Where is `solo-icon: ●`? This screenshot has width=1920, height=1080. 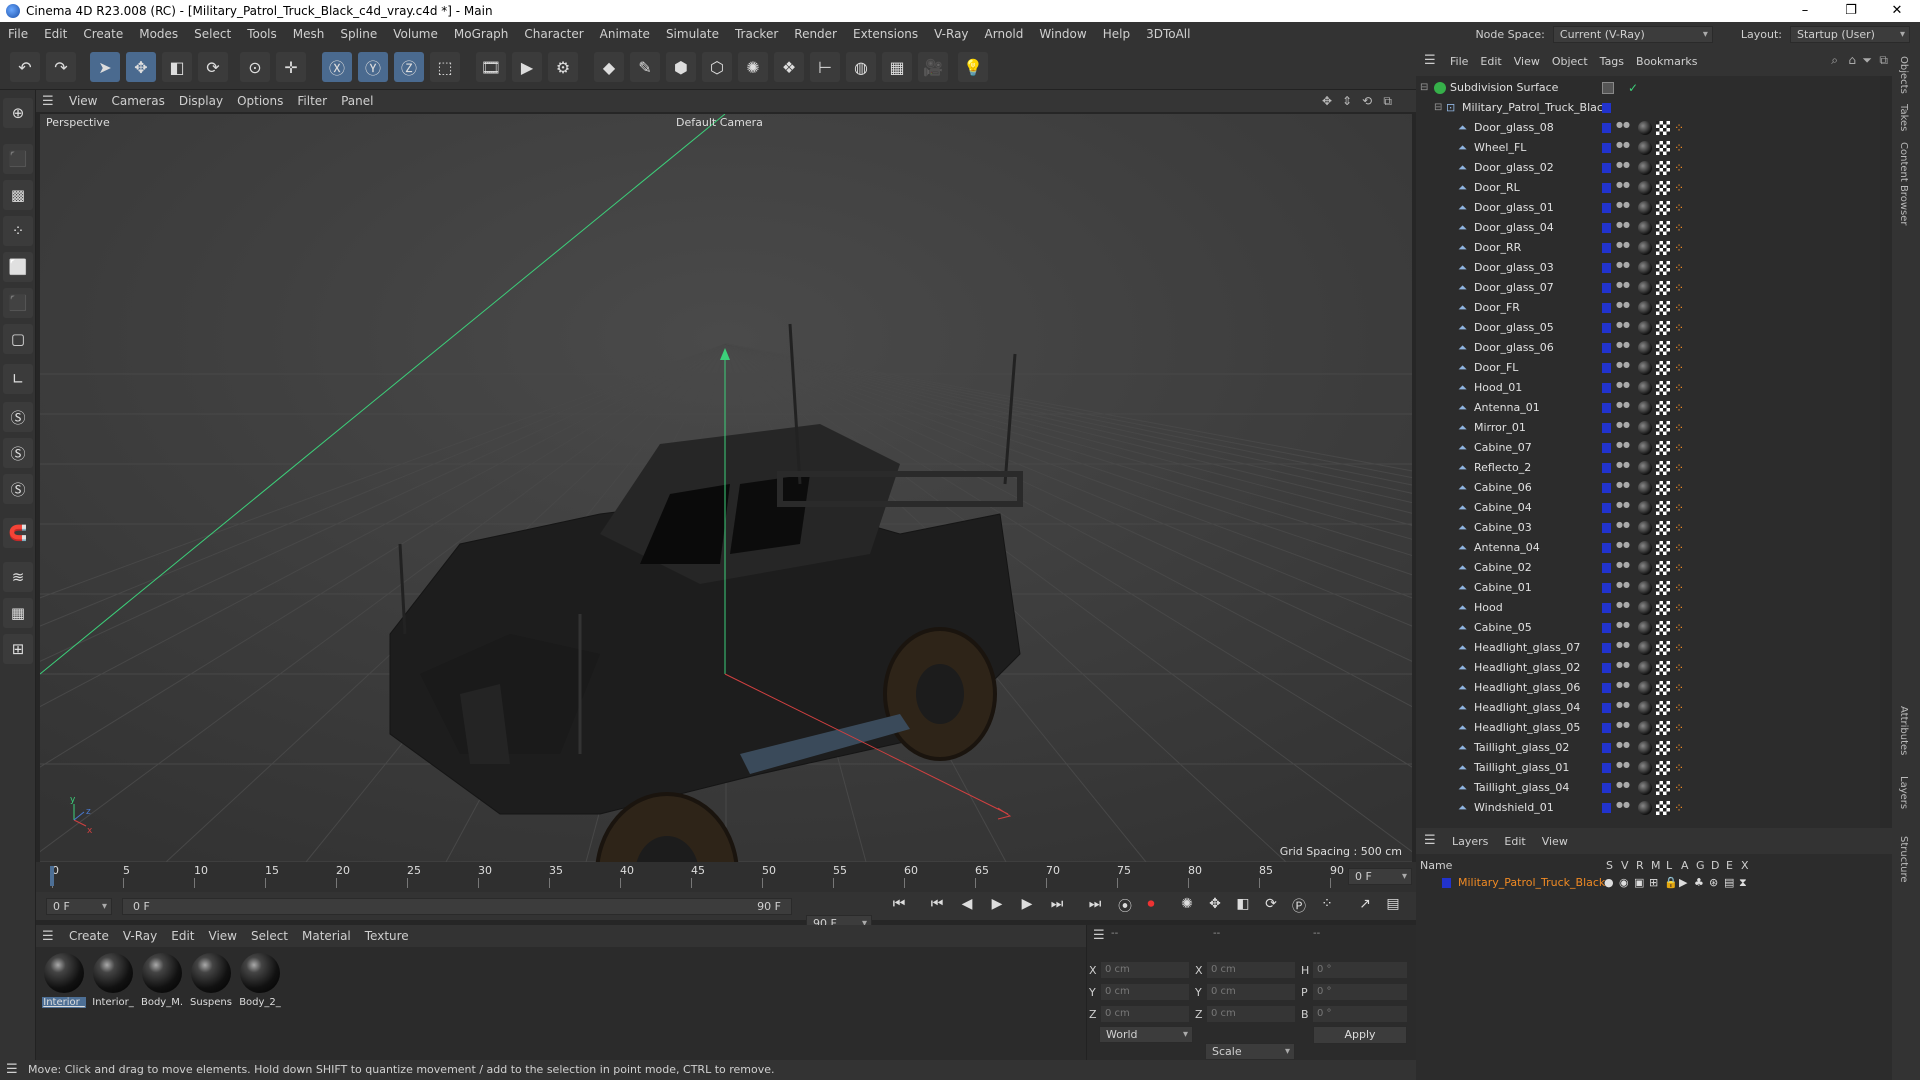
solo-icon: ● is located at coordinates (1609, 882).